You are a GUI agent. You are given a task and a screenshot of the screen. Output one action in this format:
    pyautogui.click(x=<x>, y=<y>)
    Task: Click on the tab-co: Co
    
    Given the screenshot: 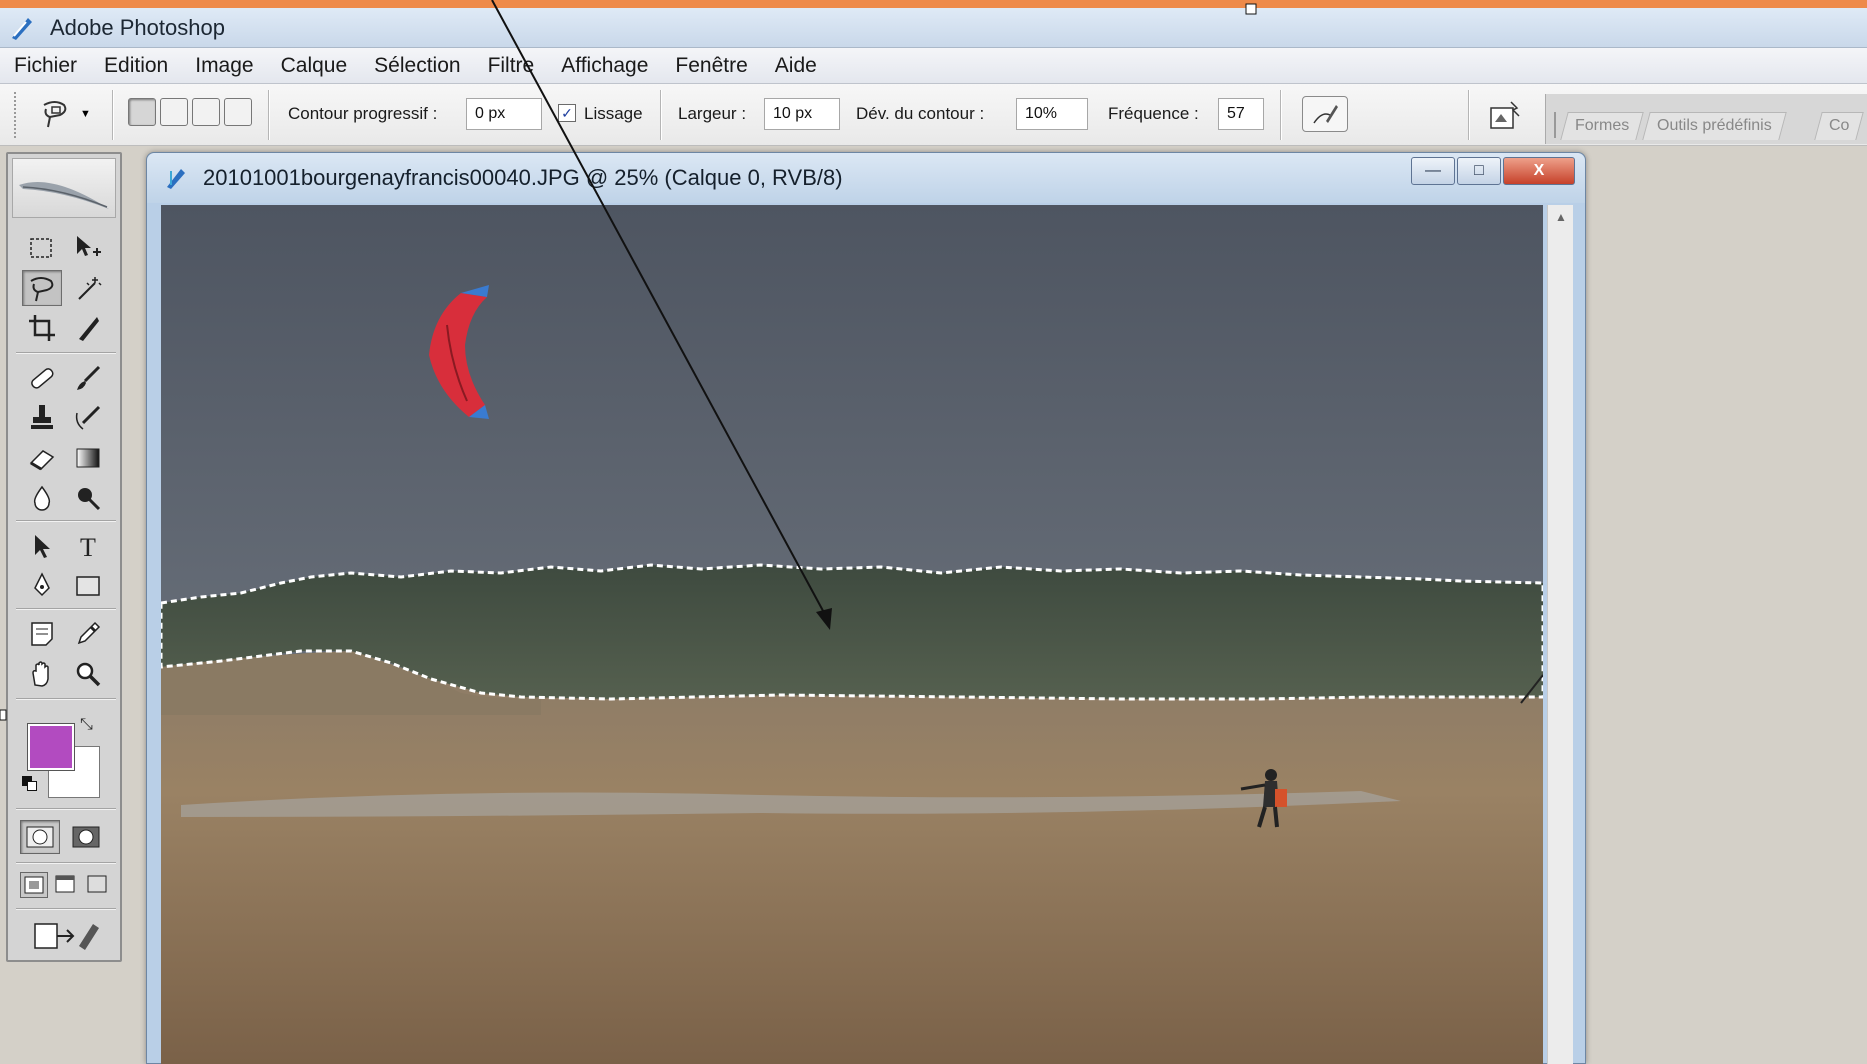 What is the action you would take?
    pyautogui.click(x=1839, y=126)
    